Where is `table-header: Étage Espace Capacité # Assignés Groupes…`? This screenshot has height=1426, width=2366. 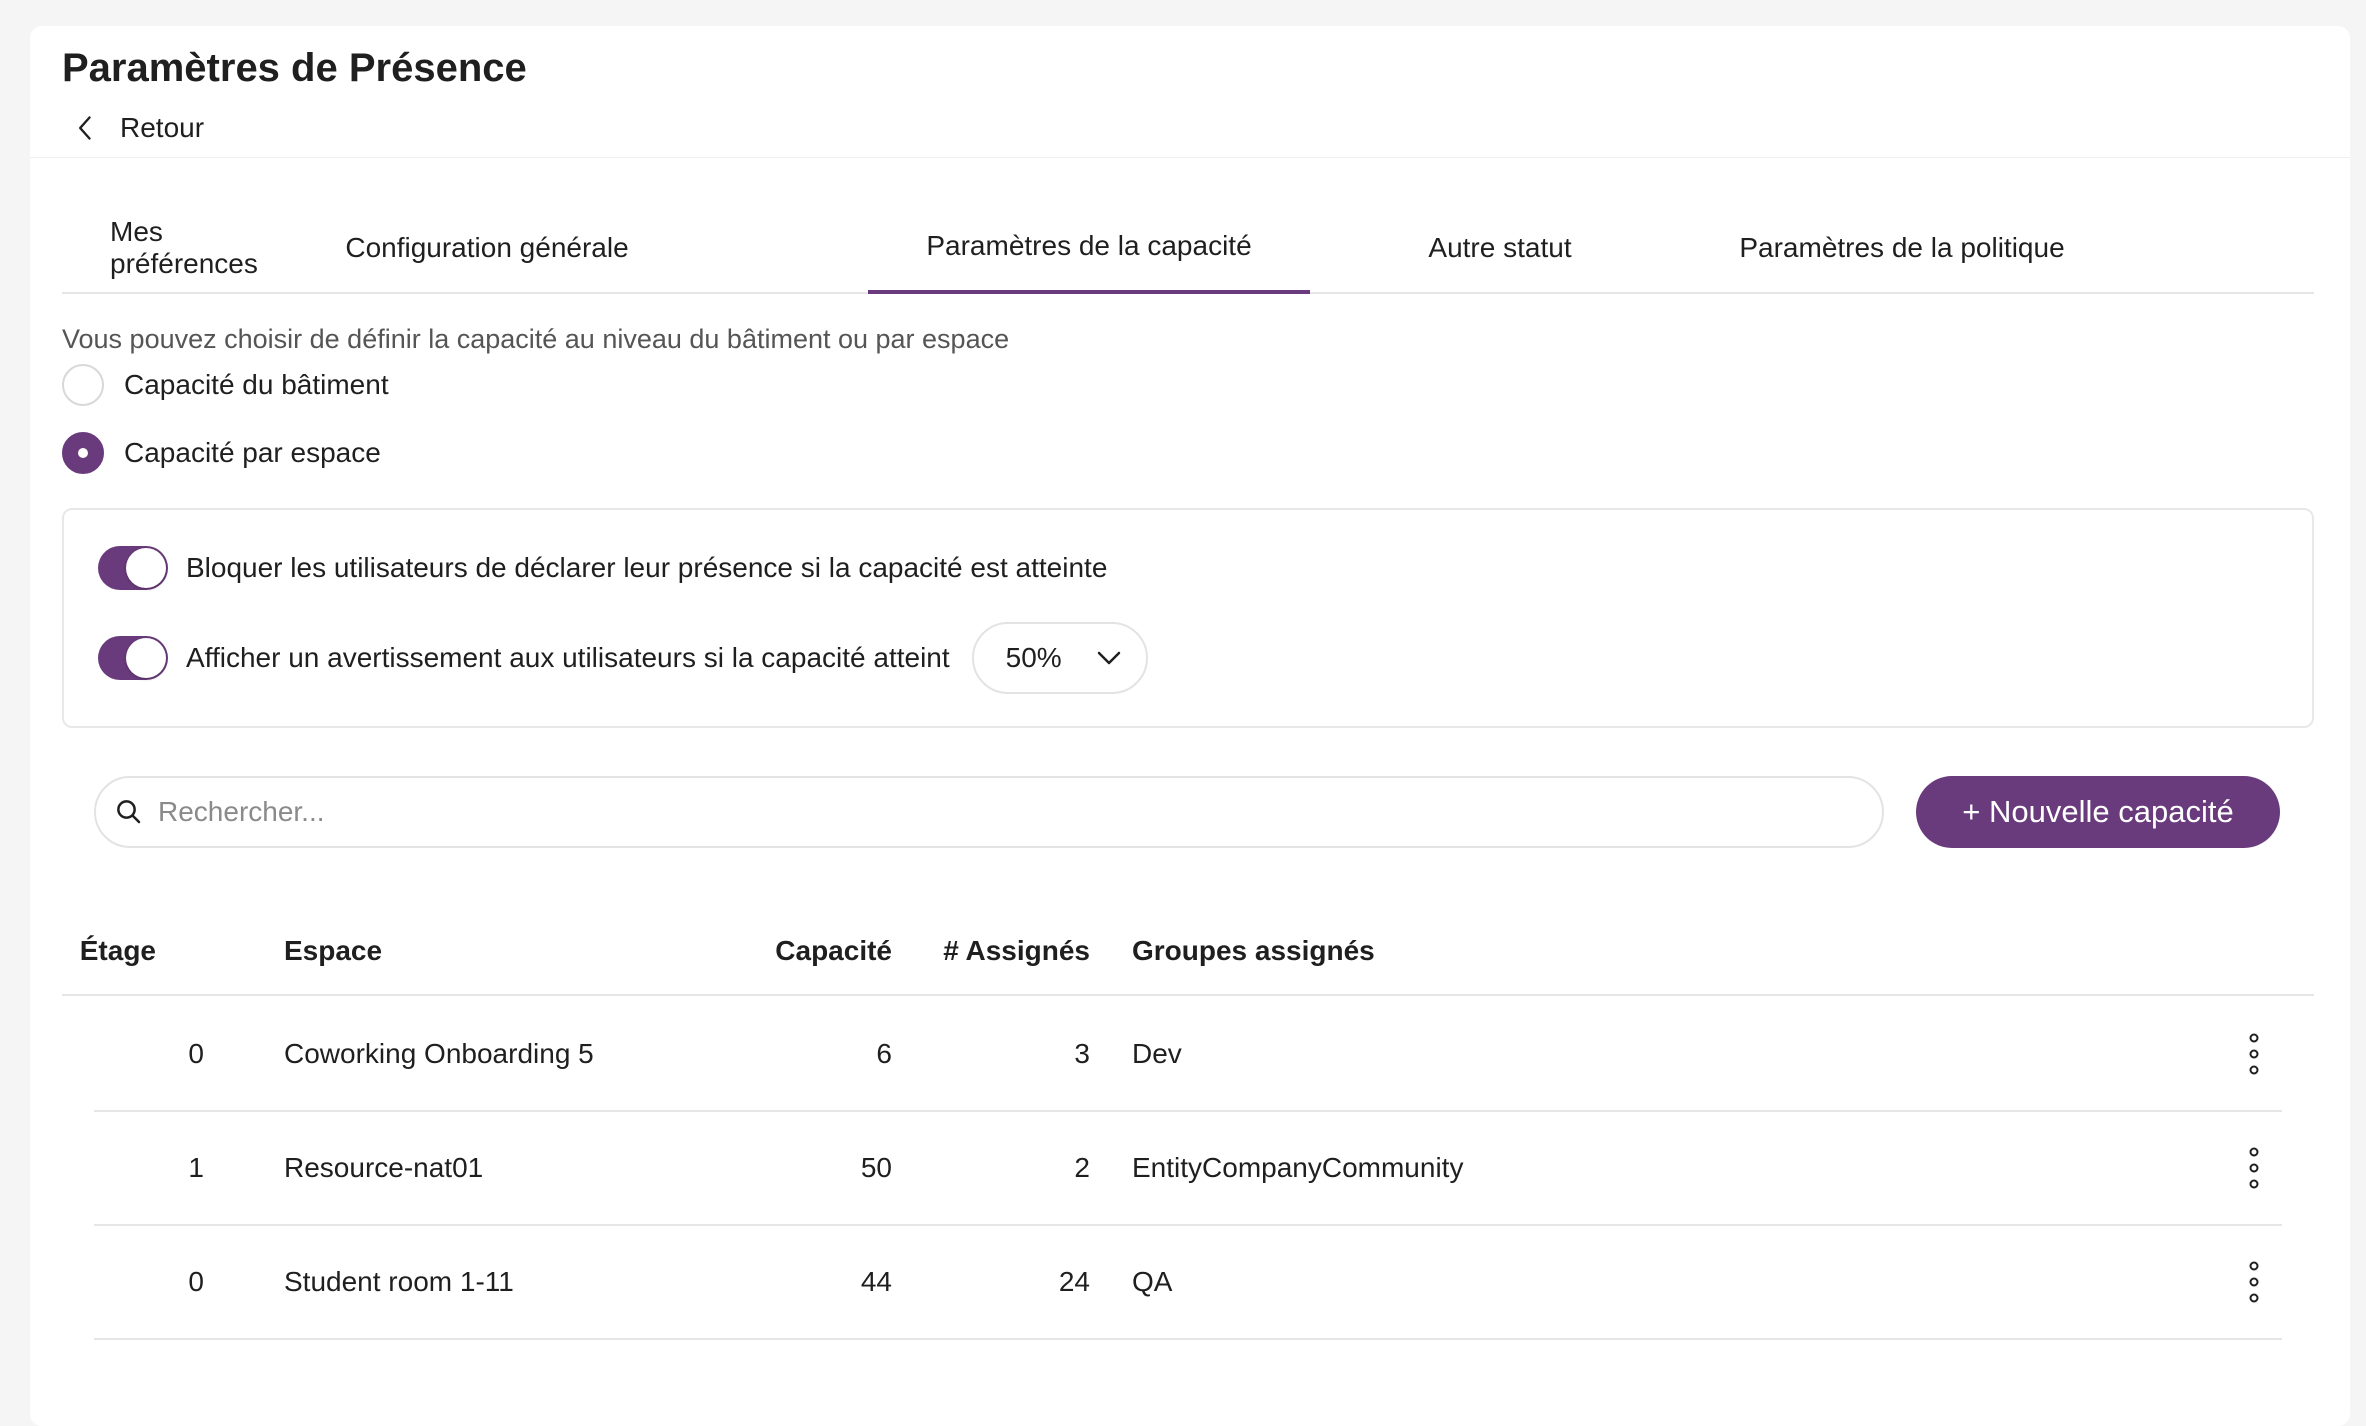 table-header: Étage Espace Capacité # Assignés Groupes… is located at coordinates (1188, 951).